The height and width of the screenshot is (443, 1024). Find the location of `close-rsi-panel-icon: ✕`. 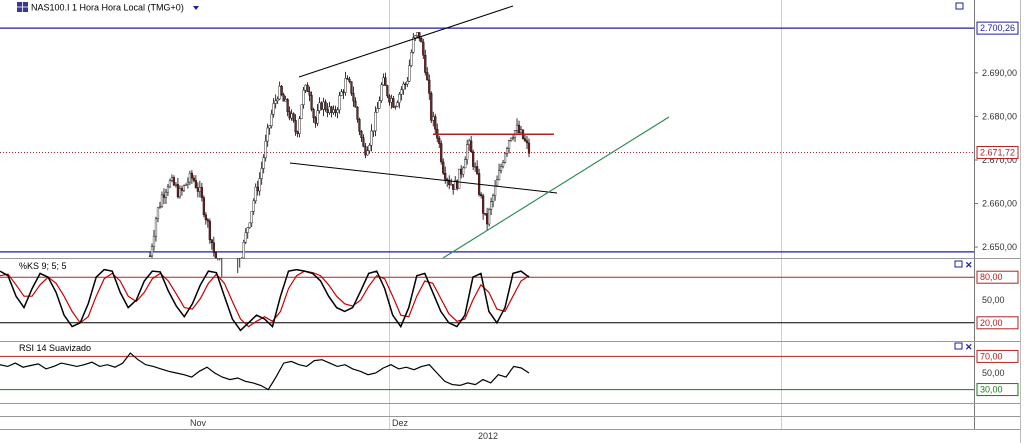

close-rsi-panel-icon: ✕ is located at coordinates (969, 347).